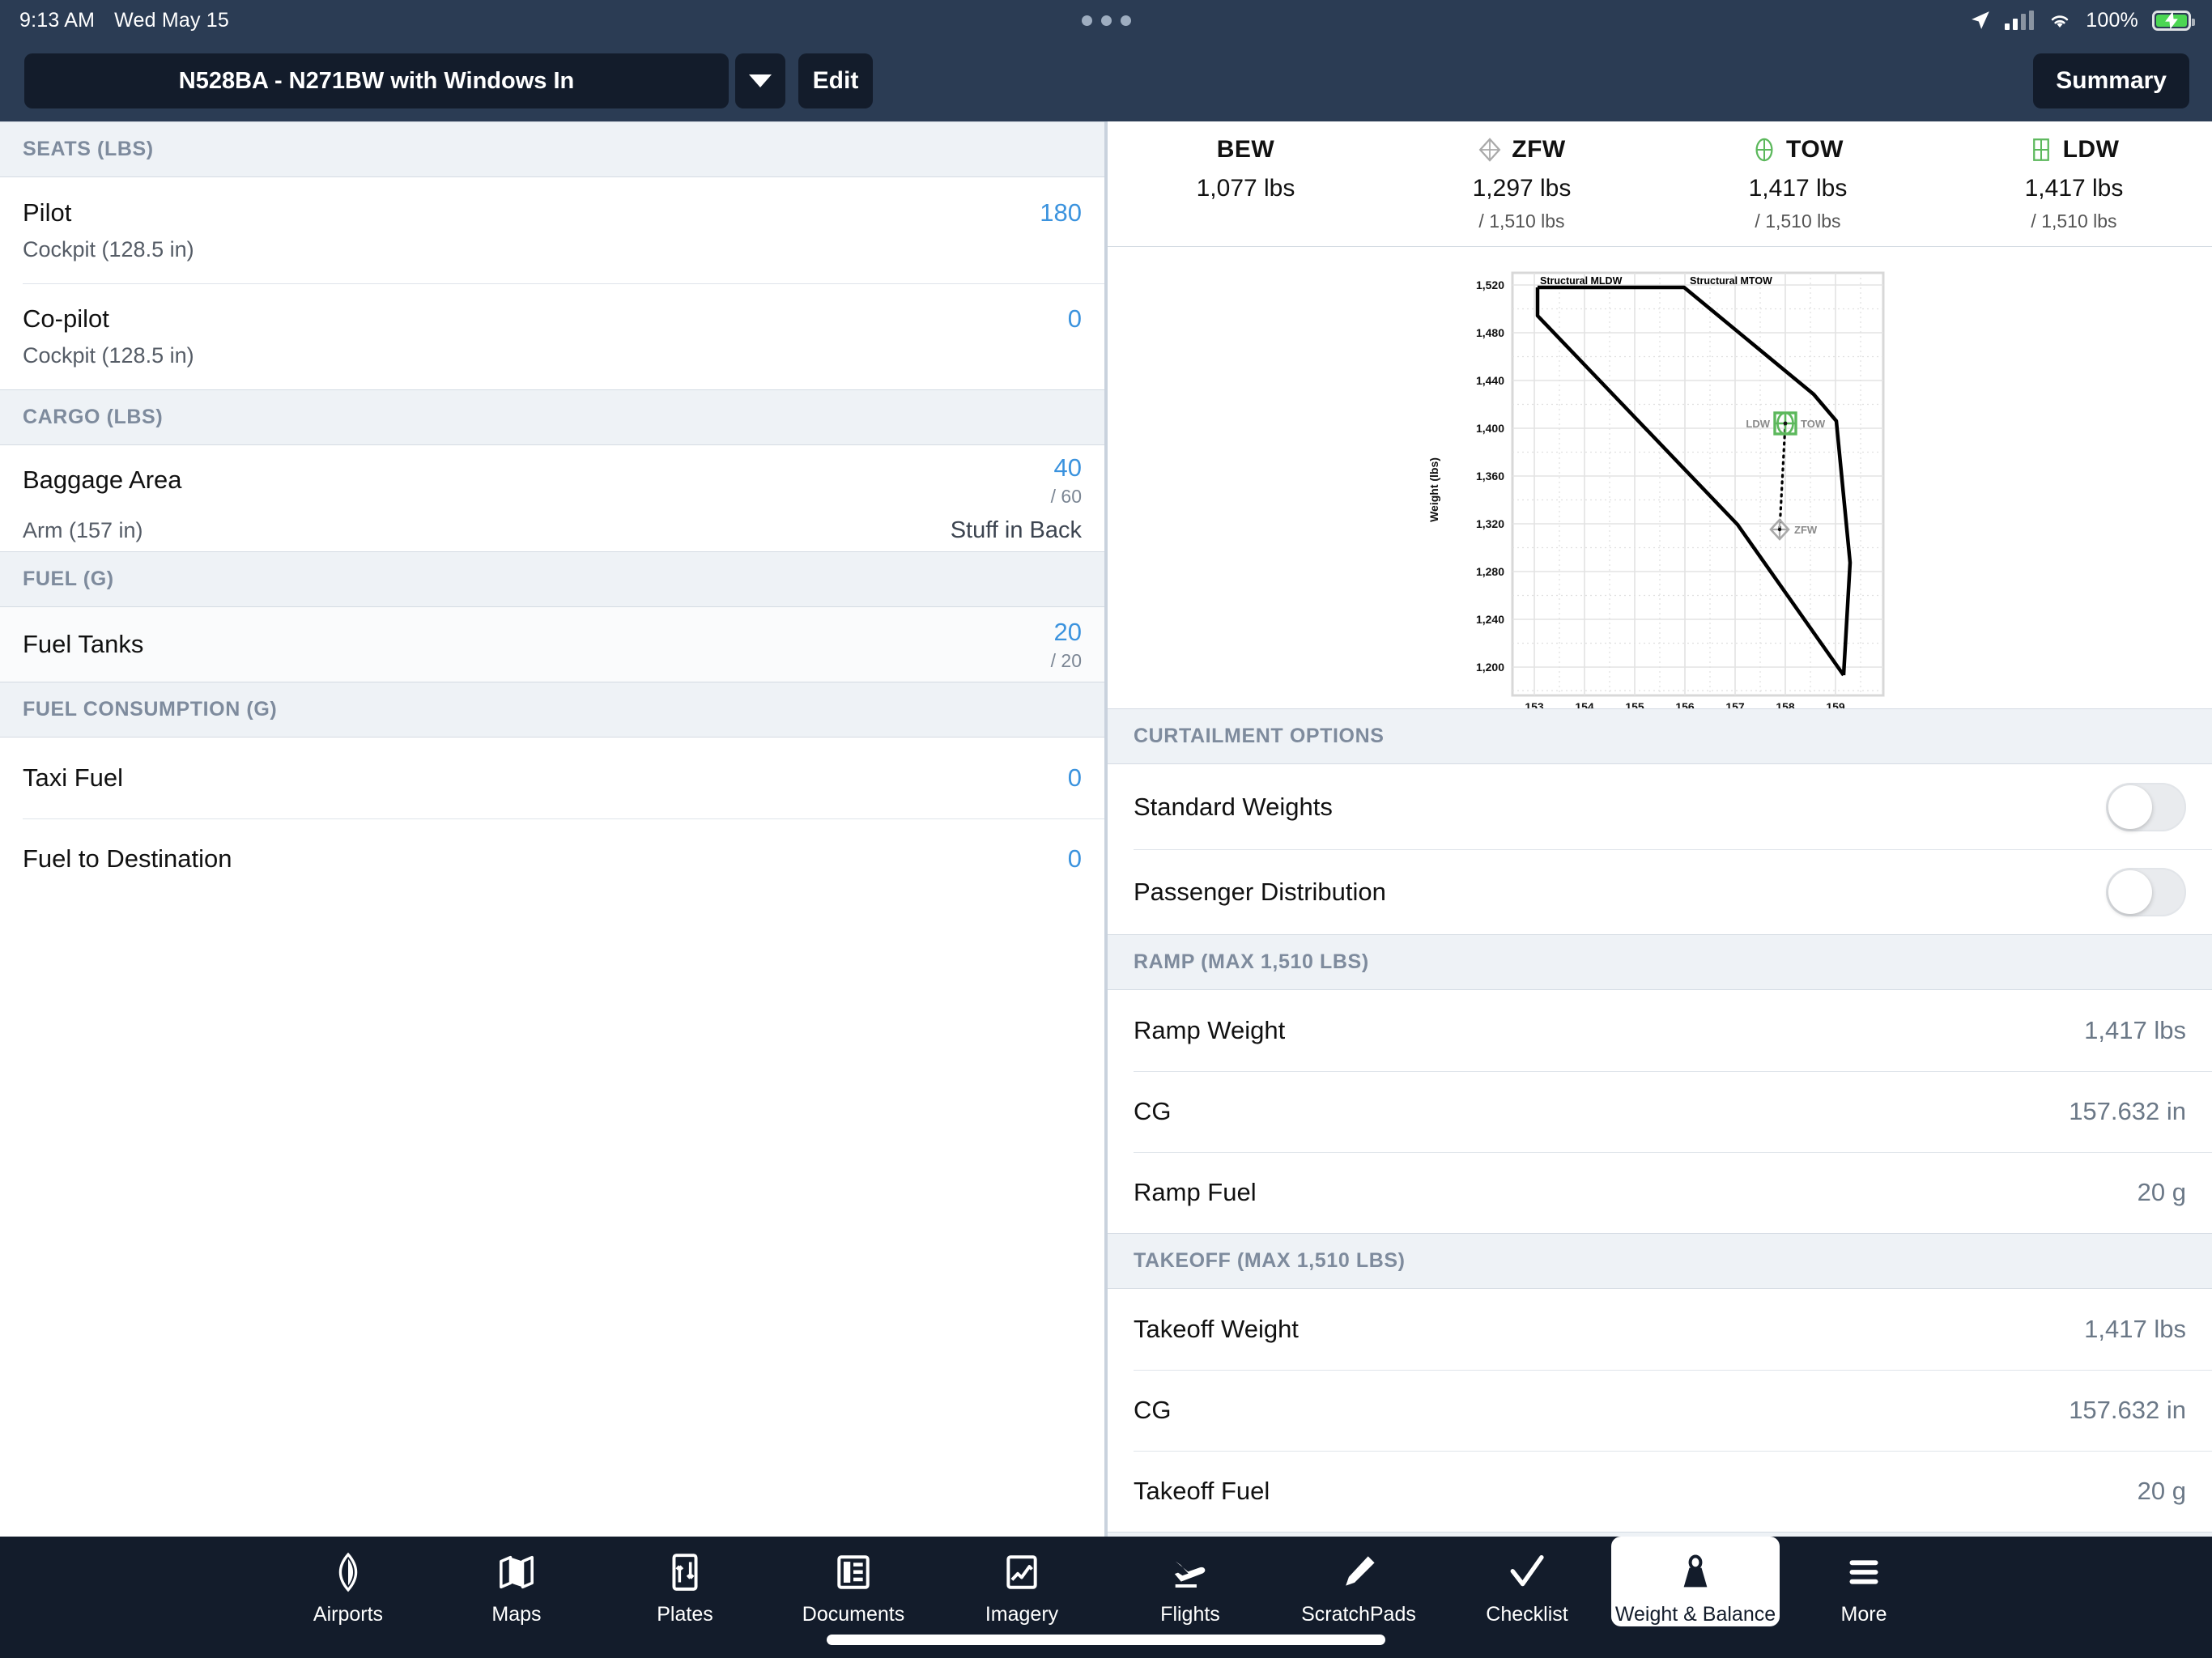 The height and width of the screenshot is (1658, 2212). I want to click on tow-label: TOW, so click(1815, 149).